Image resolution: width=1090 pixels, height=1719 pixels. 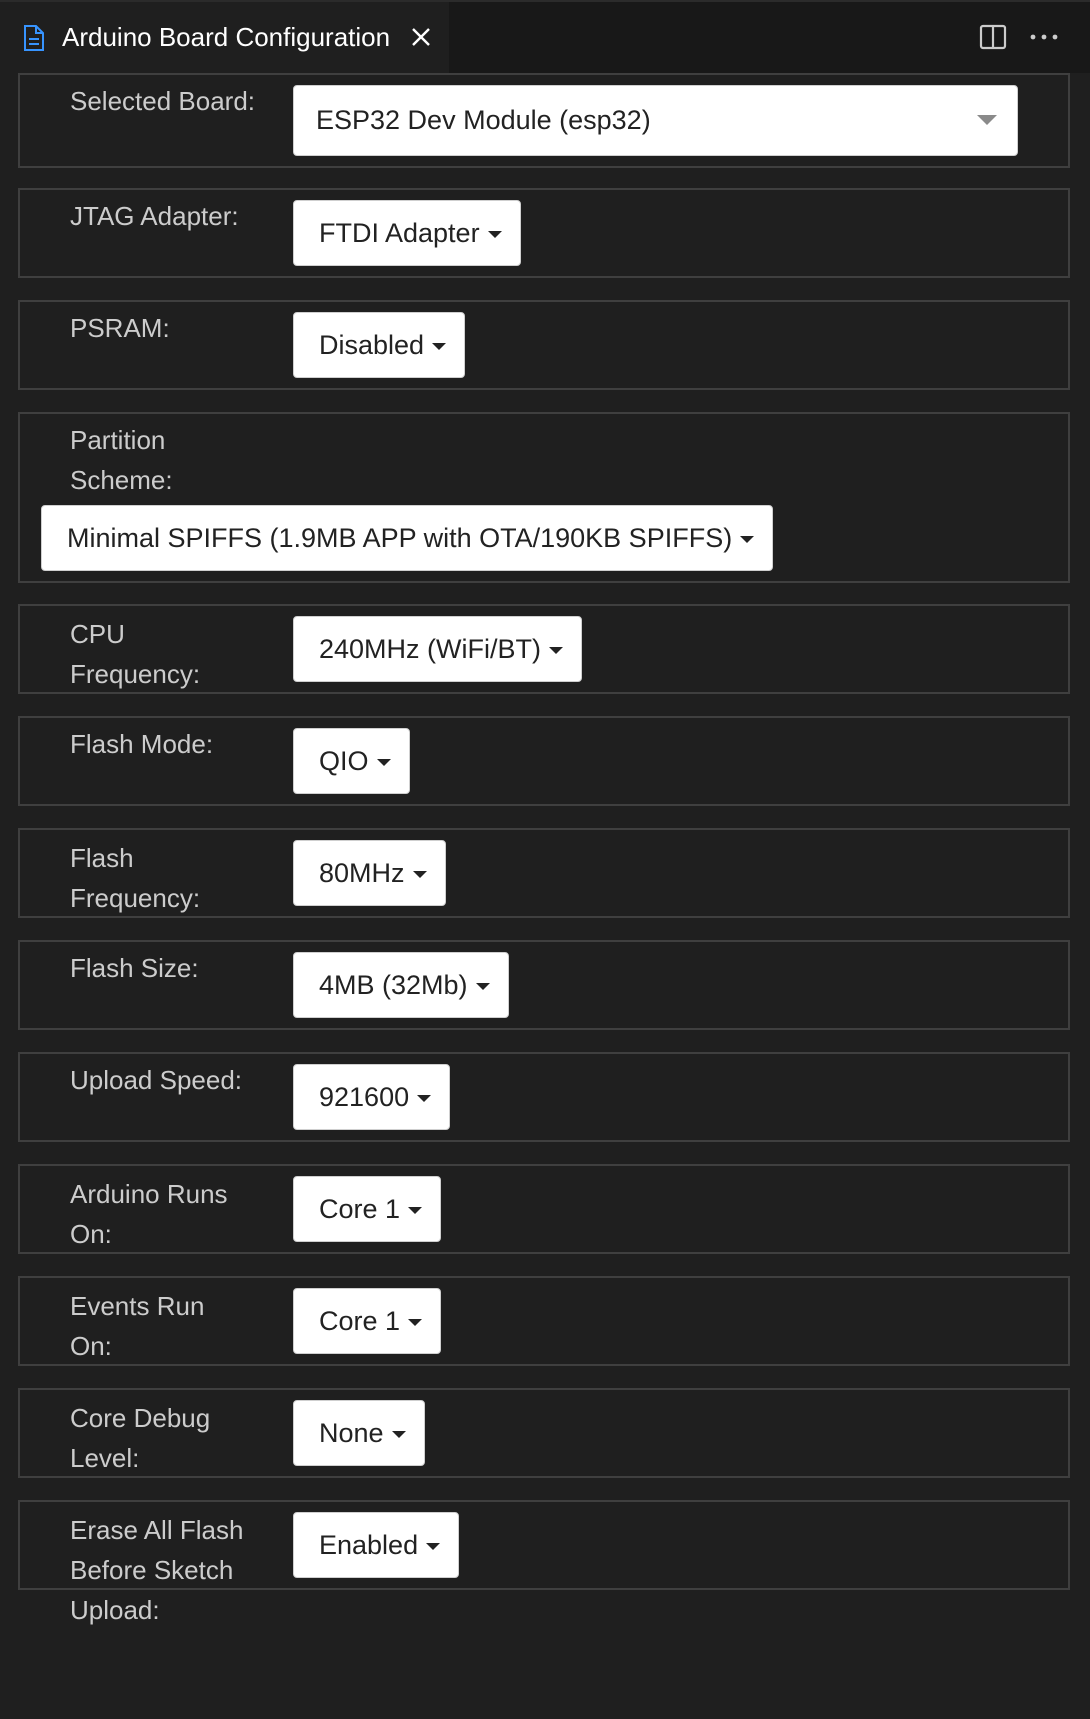 I want to click on flash-size-dropdown: 4MB (32Mb), so click(x=401, y=985).